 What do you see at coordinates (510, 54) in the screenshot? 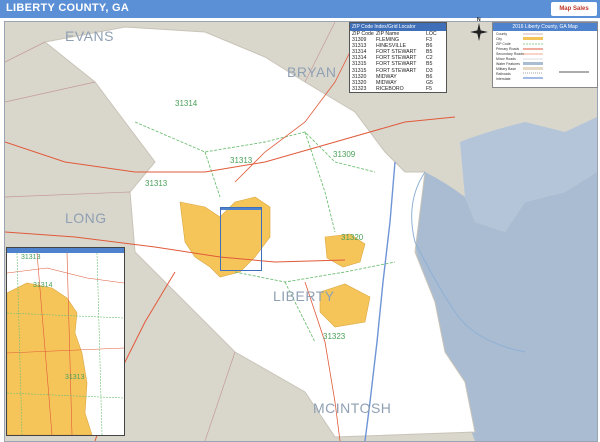
I see `legend-item: Secondary Roads` at bounding box center [510, 54].